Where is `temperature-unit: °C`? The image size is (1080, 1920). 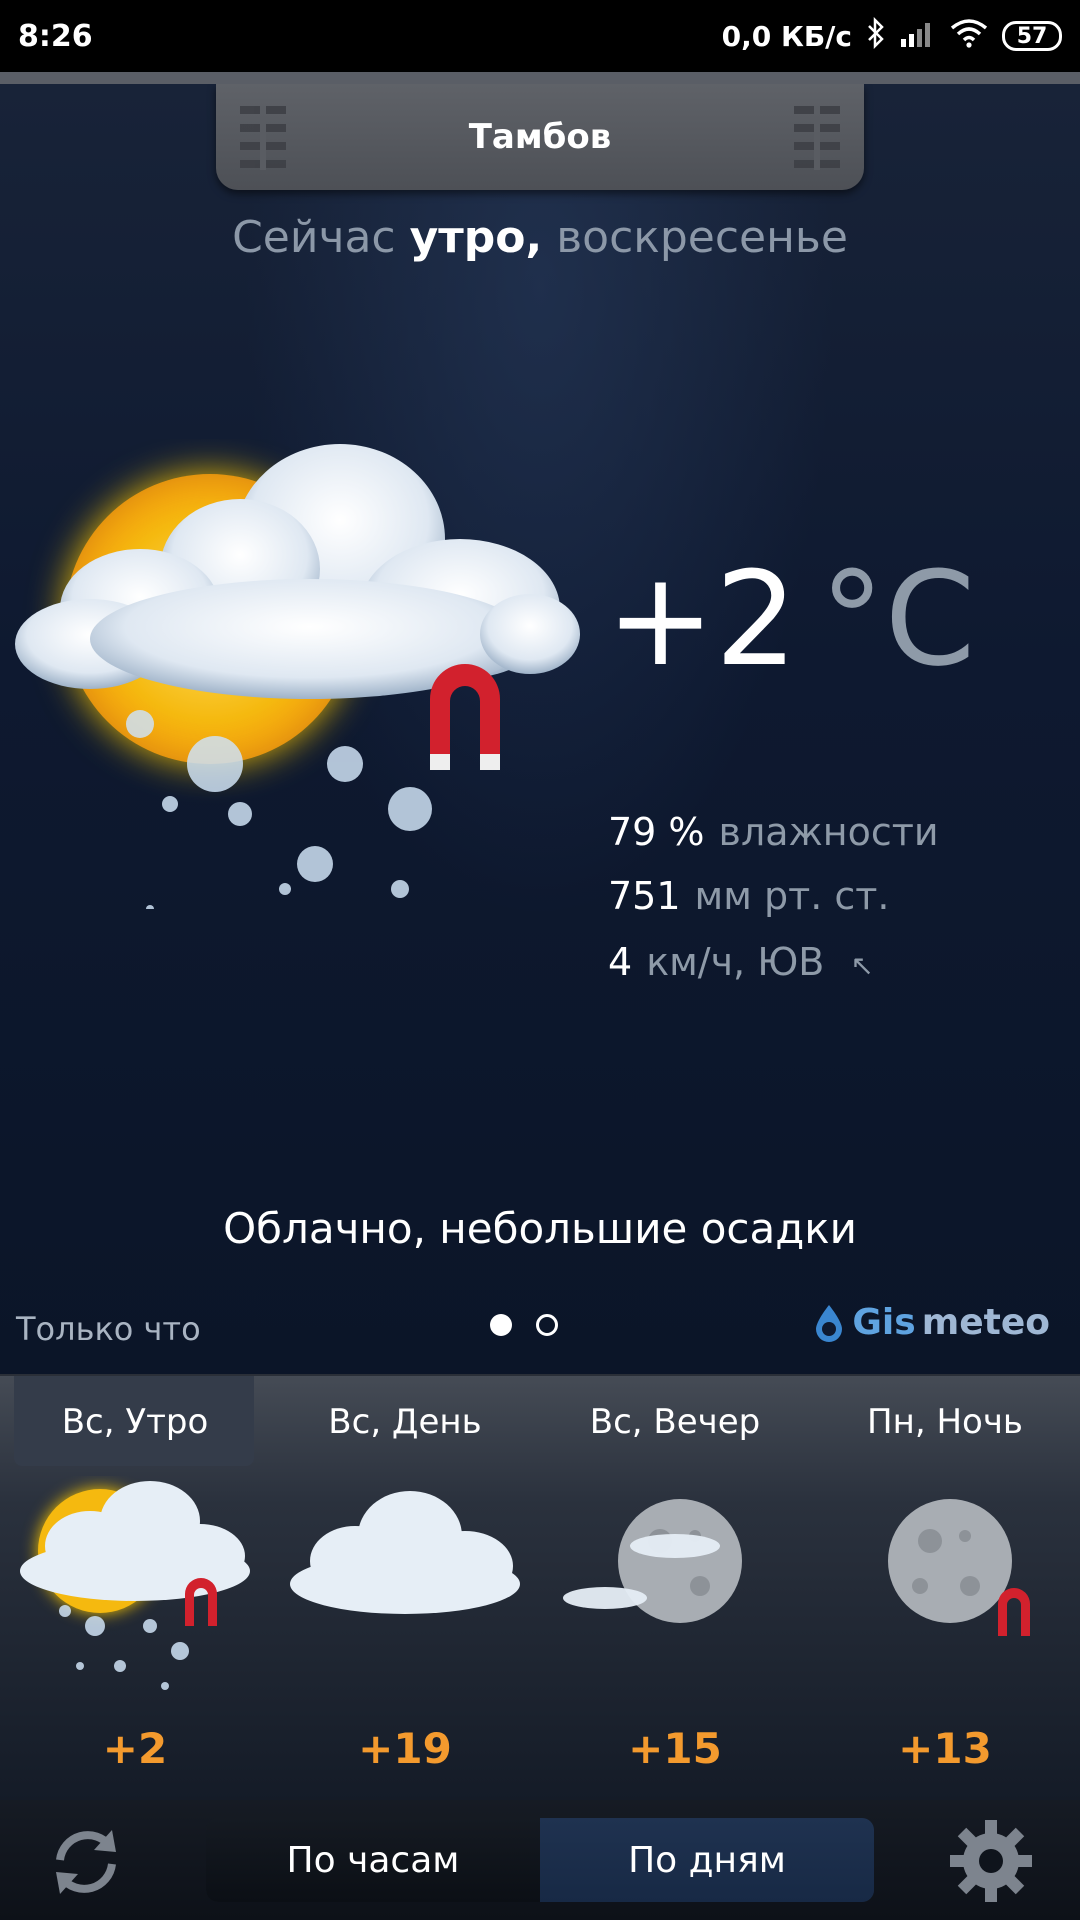
temperature-unit: °C is located at coordinates (897, 619).